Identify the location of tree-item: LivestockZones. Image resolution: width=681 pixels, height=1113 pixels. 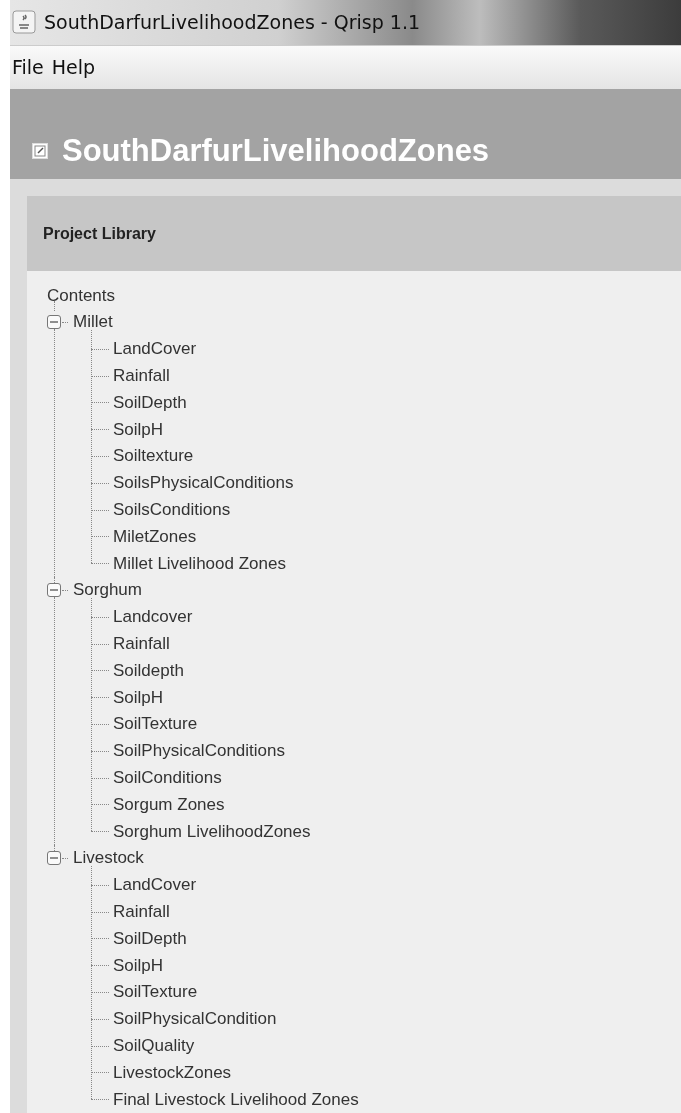
(172, 1072).